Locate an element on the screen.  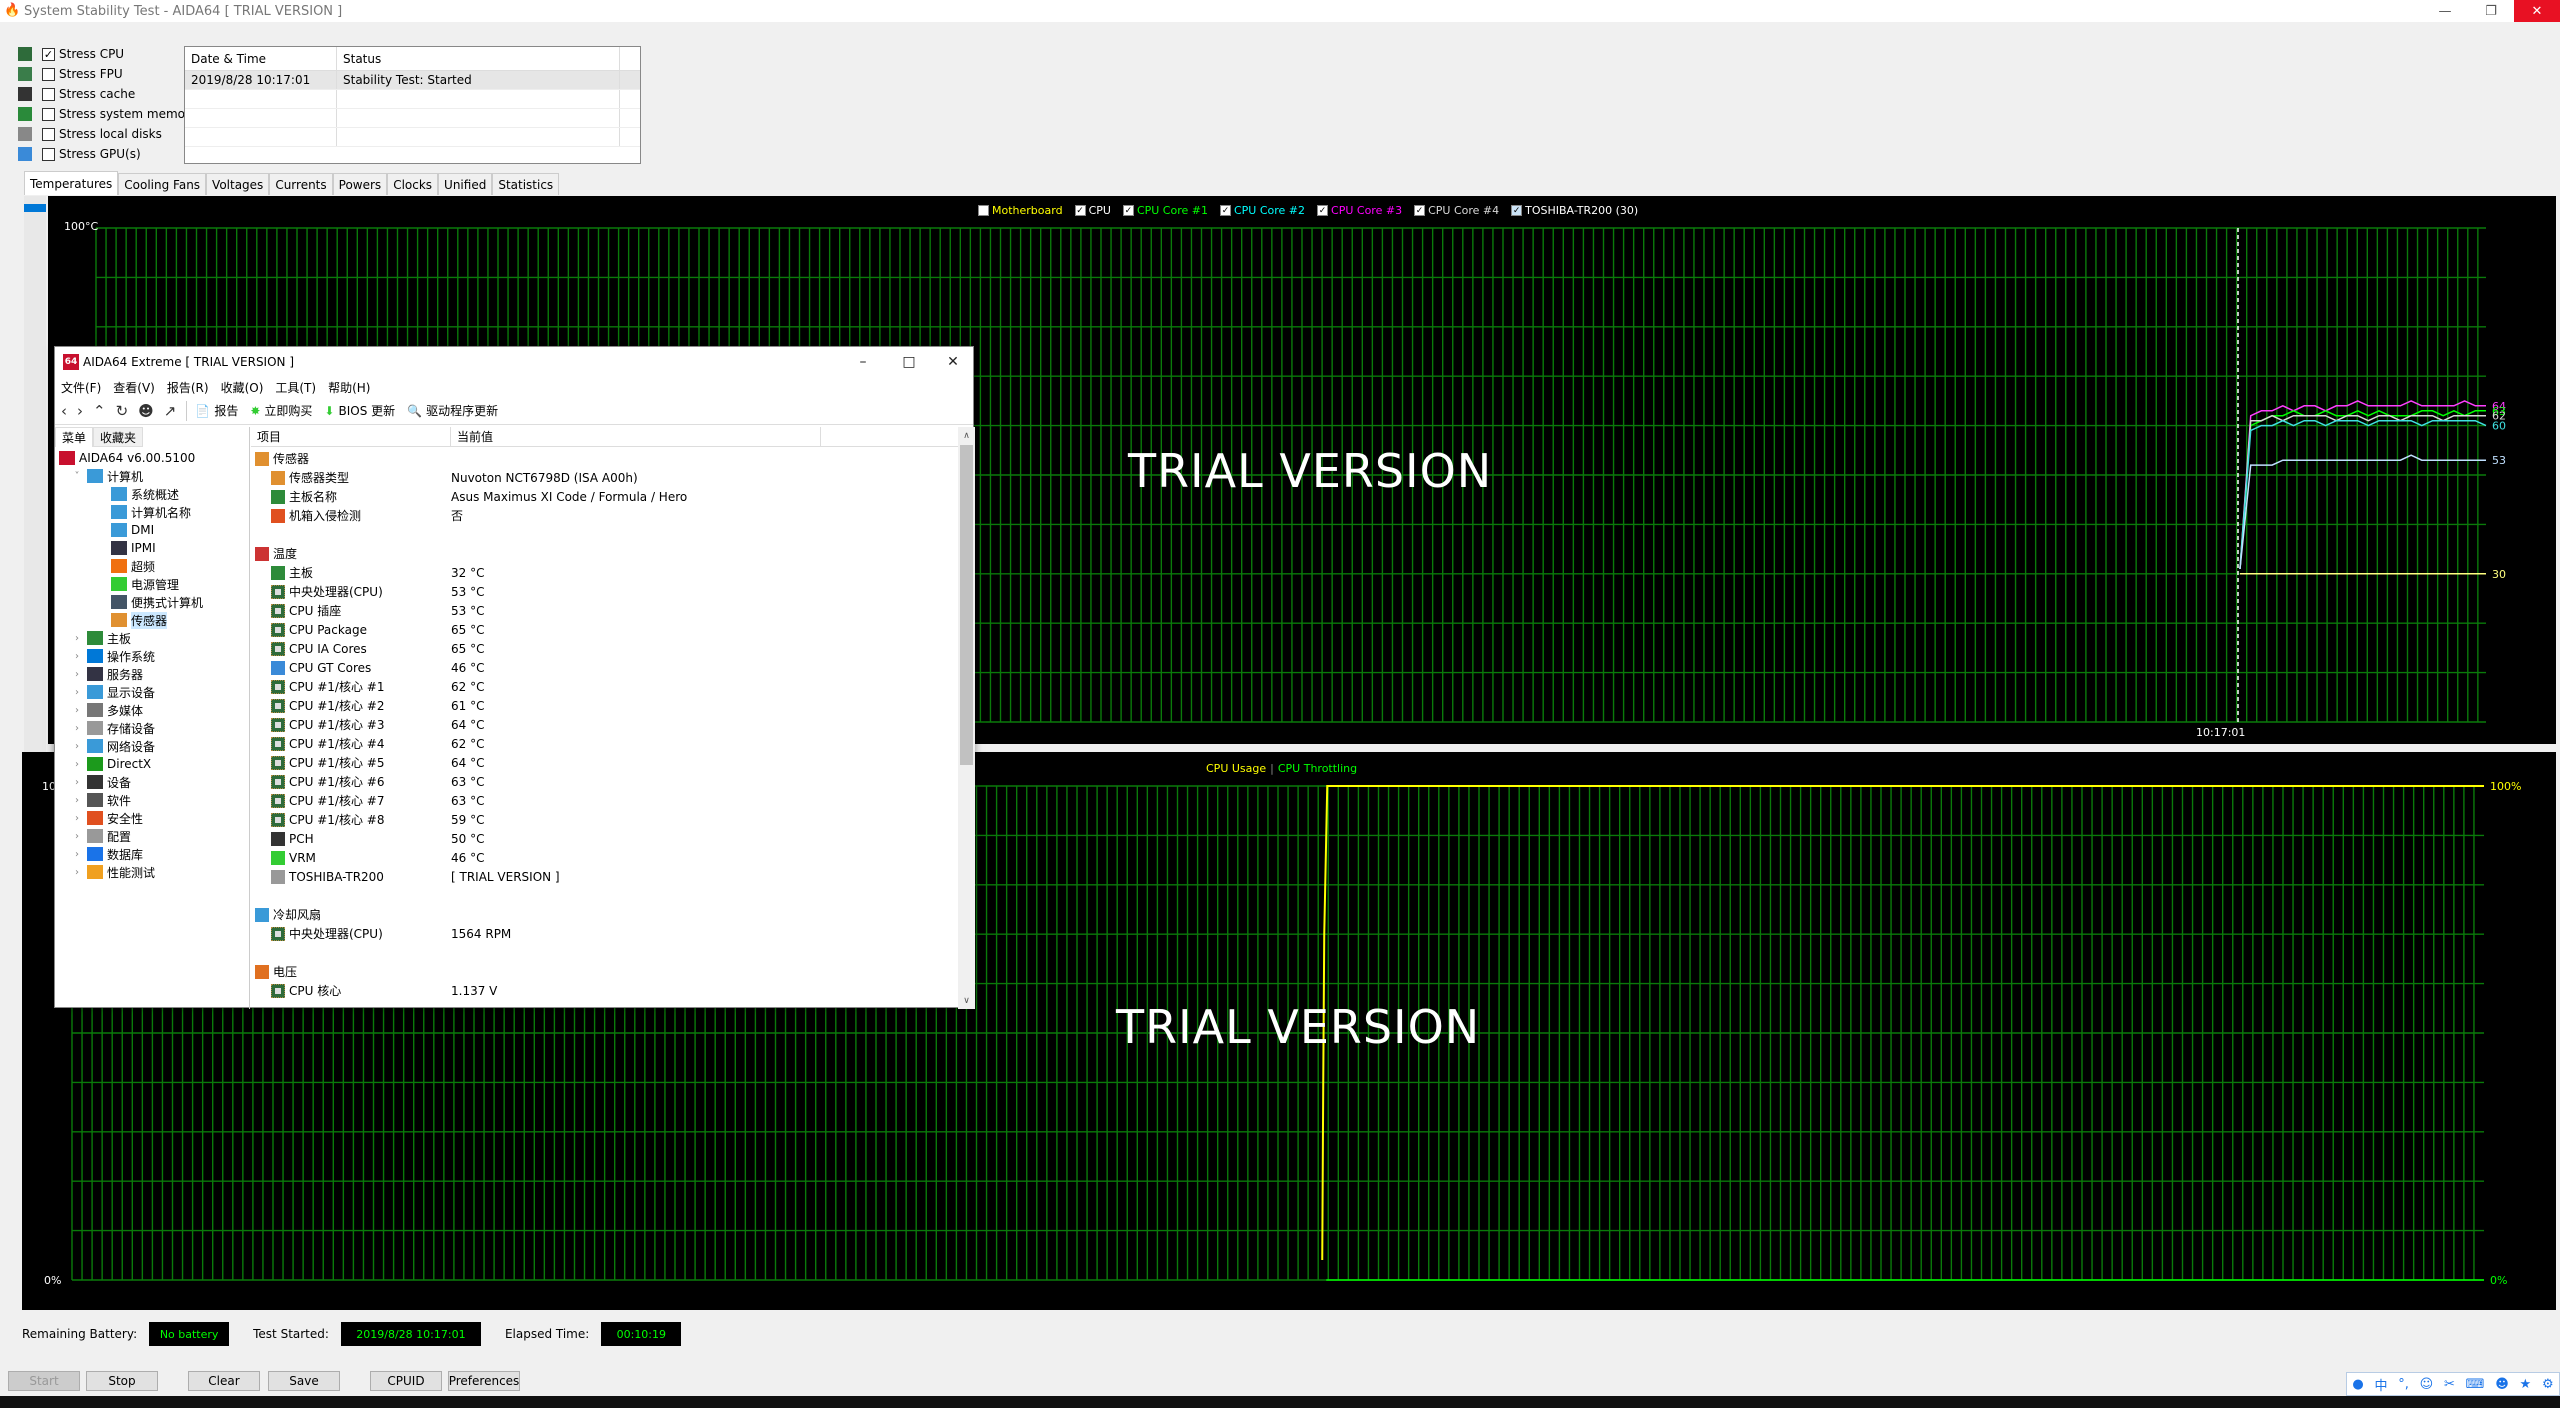
menu-item: 文件(F) is located at coordinates (81, 387).